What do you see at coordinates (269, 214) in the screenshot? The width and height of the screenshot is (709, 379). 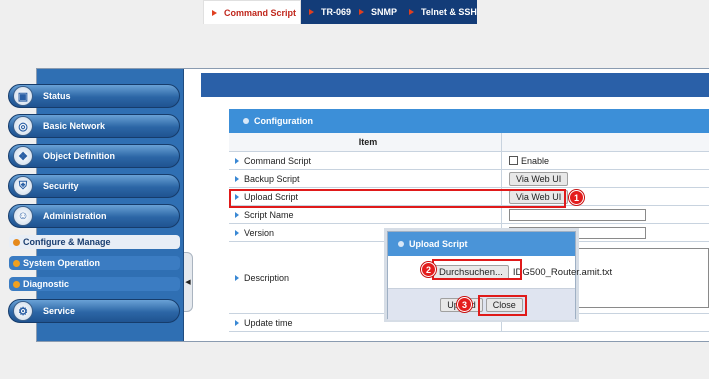 I see `row-label: Script Name` at bounding box center [269, 214].